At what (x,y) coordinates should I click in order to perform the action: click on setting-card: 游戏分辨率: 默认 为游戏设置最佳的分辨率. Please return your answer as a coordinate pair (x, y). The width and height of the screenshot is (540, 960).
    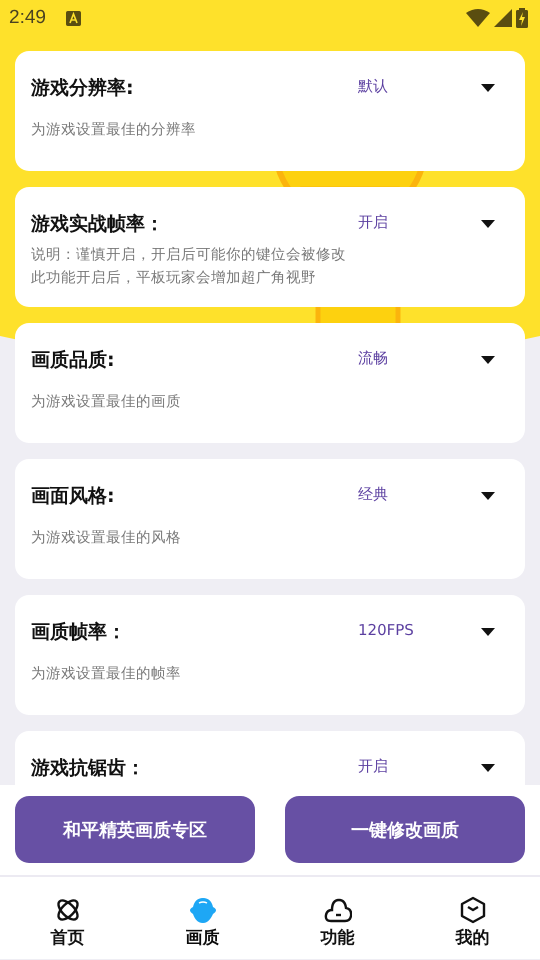
    Looking at the image, I should click on (270, 111).